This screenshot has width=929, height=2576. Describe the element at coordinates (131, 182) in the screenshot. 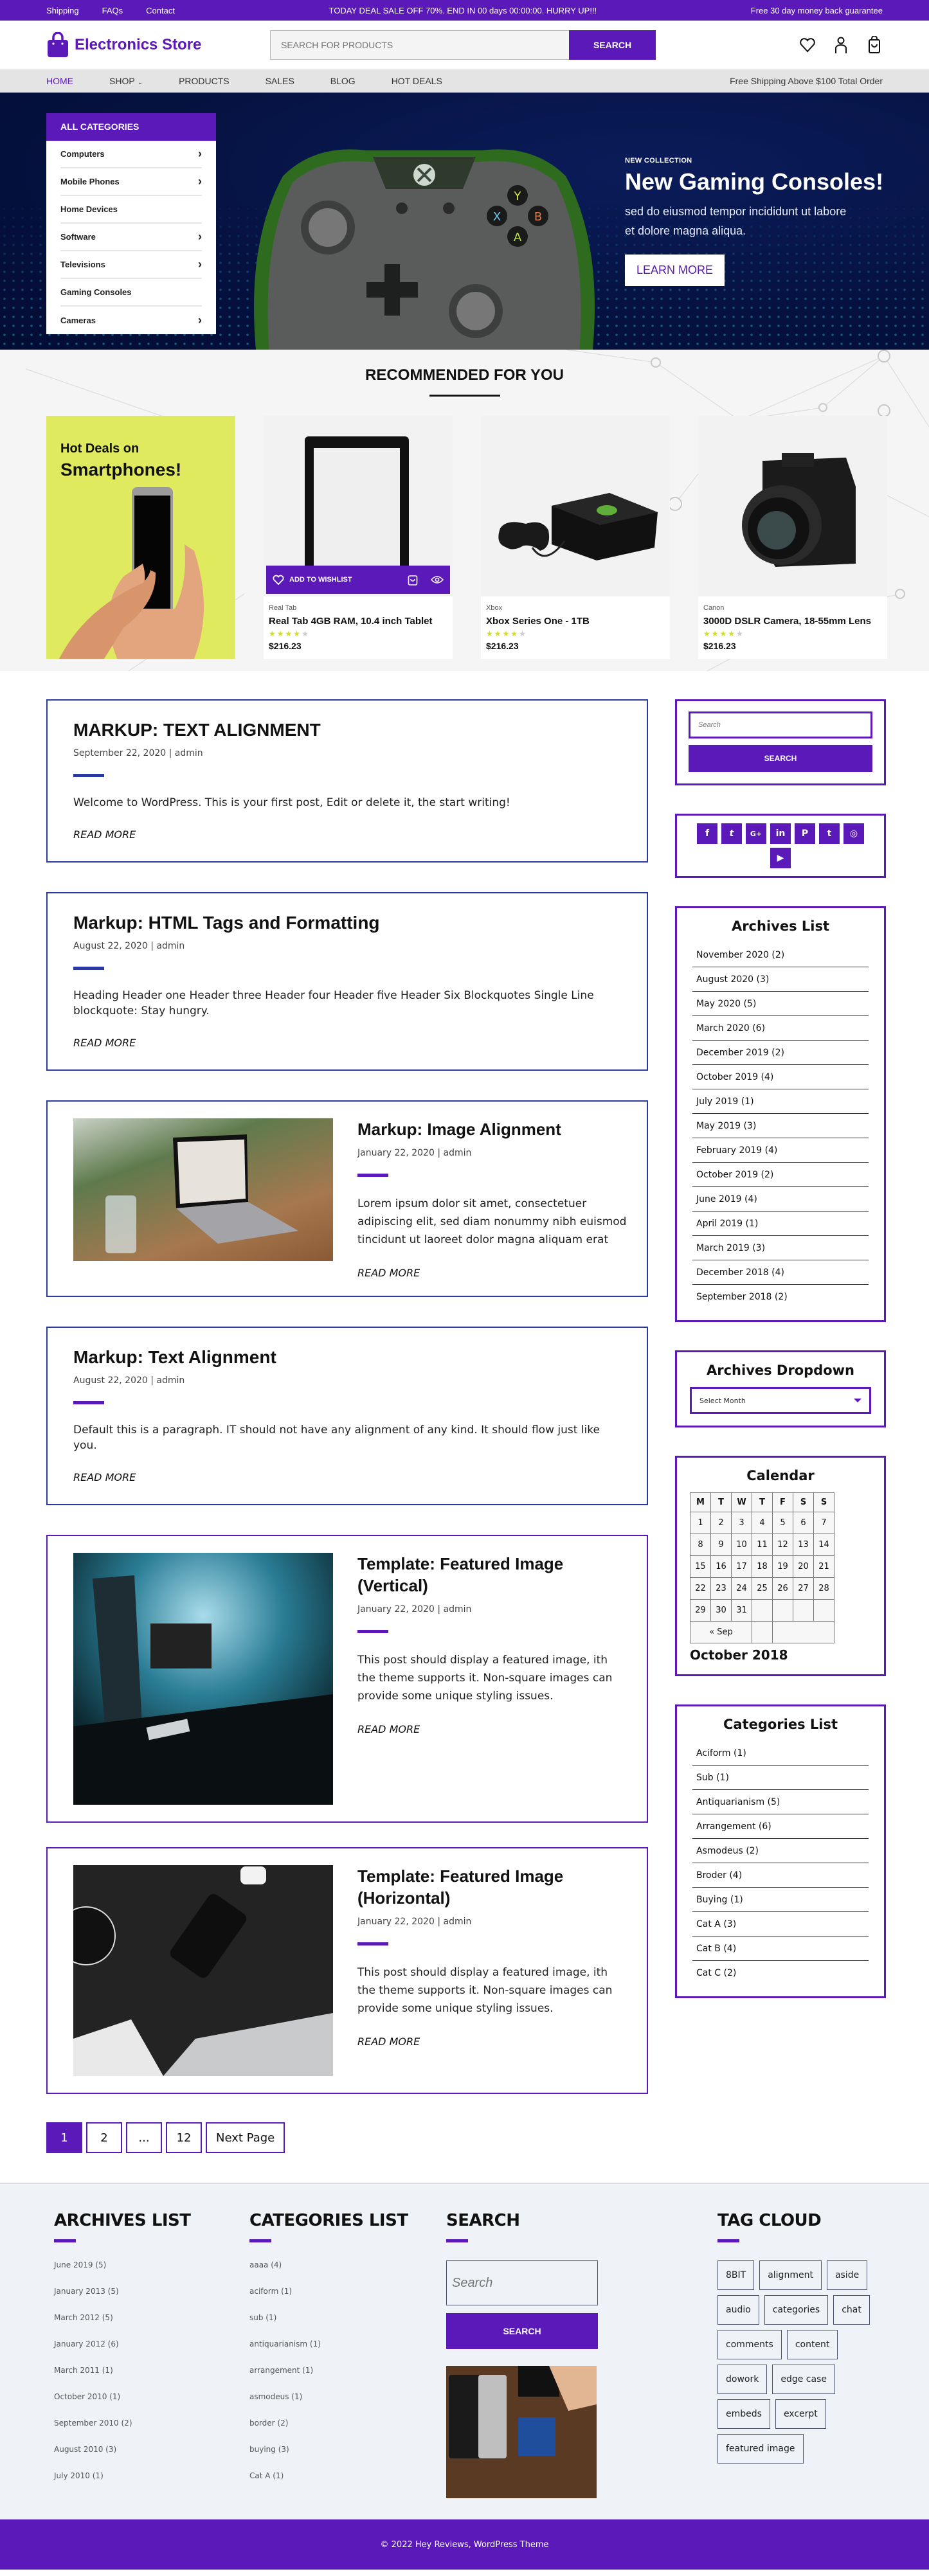

I see `category-item: Mobile Phones ›` at that location.